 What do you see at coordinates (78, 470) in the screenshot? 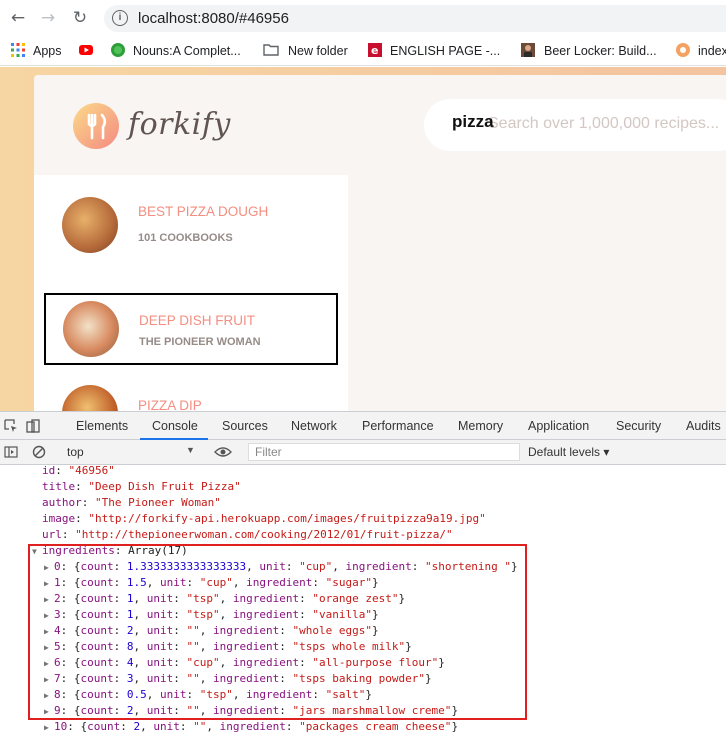
I see `console-prop-id: id: "46956"` at bounding box center [78, 470].